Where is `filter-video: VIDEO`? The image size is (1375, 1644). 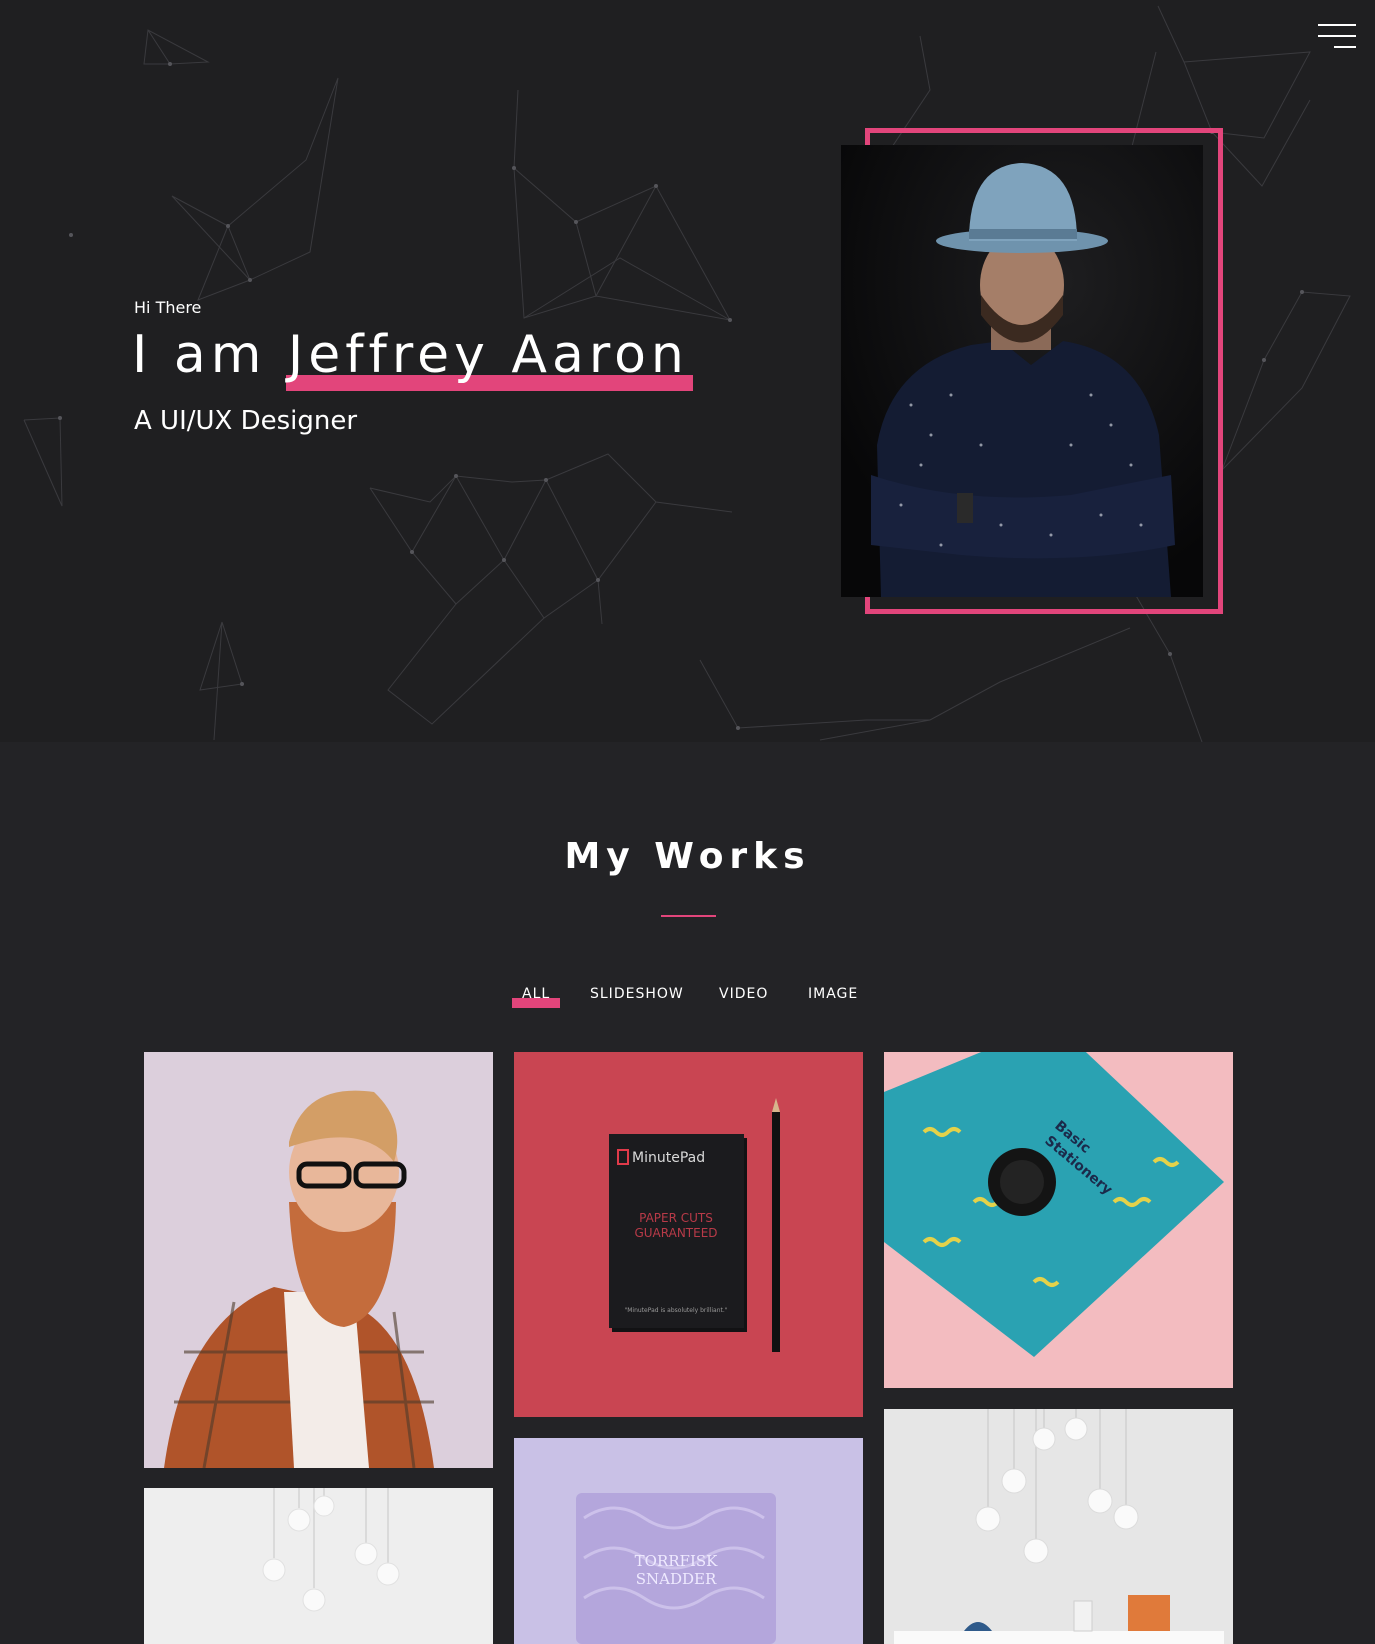
filter-video: VIDEO is located at coordinates (743, 994).